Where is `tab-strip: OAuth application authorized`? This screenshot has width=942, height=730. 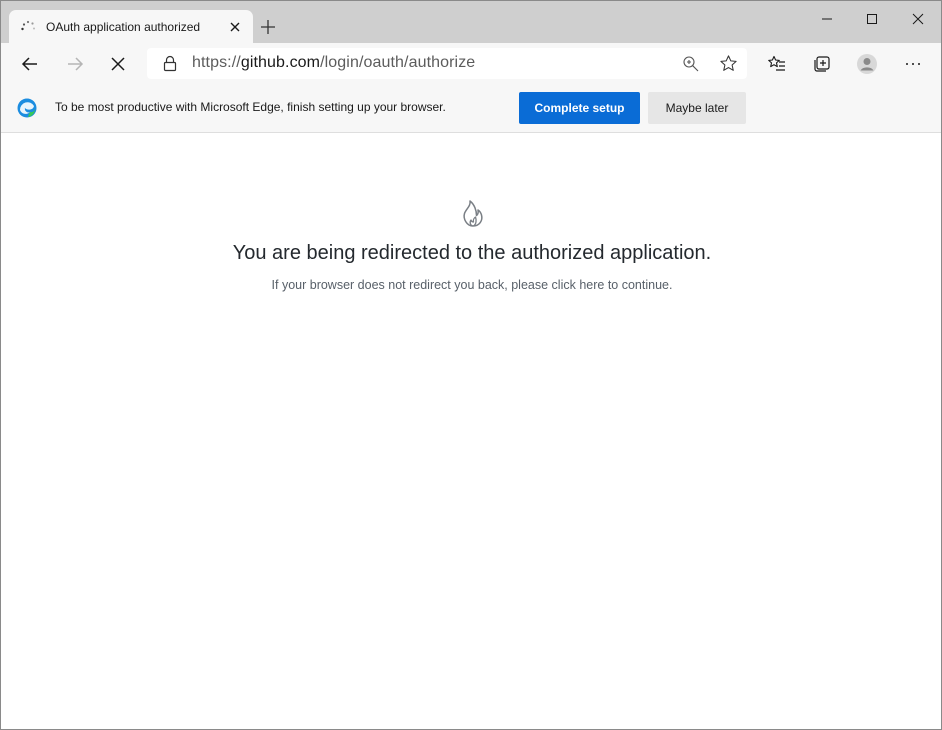 tab-strip: OAuth application authorized is located at coordinates (471, 22).